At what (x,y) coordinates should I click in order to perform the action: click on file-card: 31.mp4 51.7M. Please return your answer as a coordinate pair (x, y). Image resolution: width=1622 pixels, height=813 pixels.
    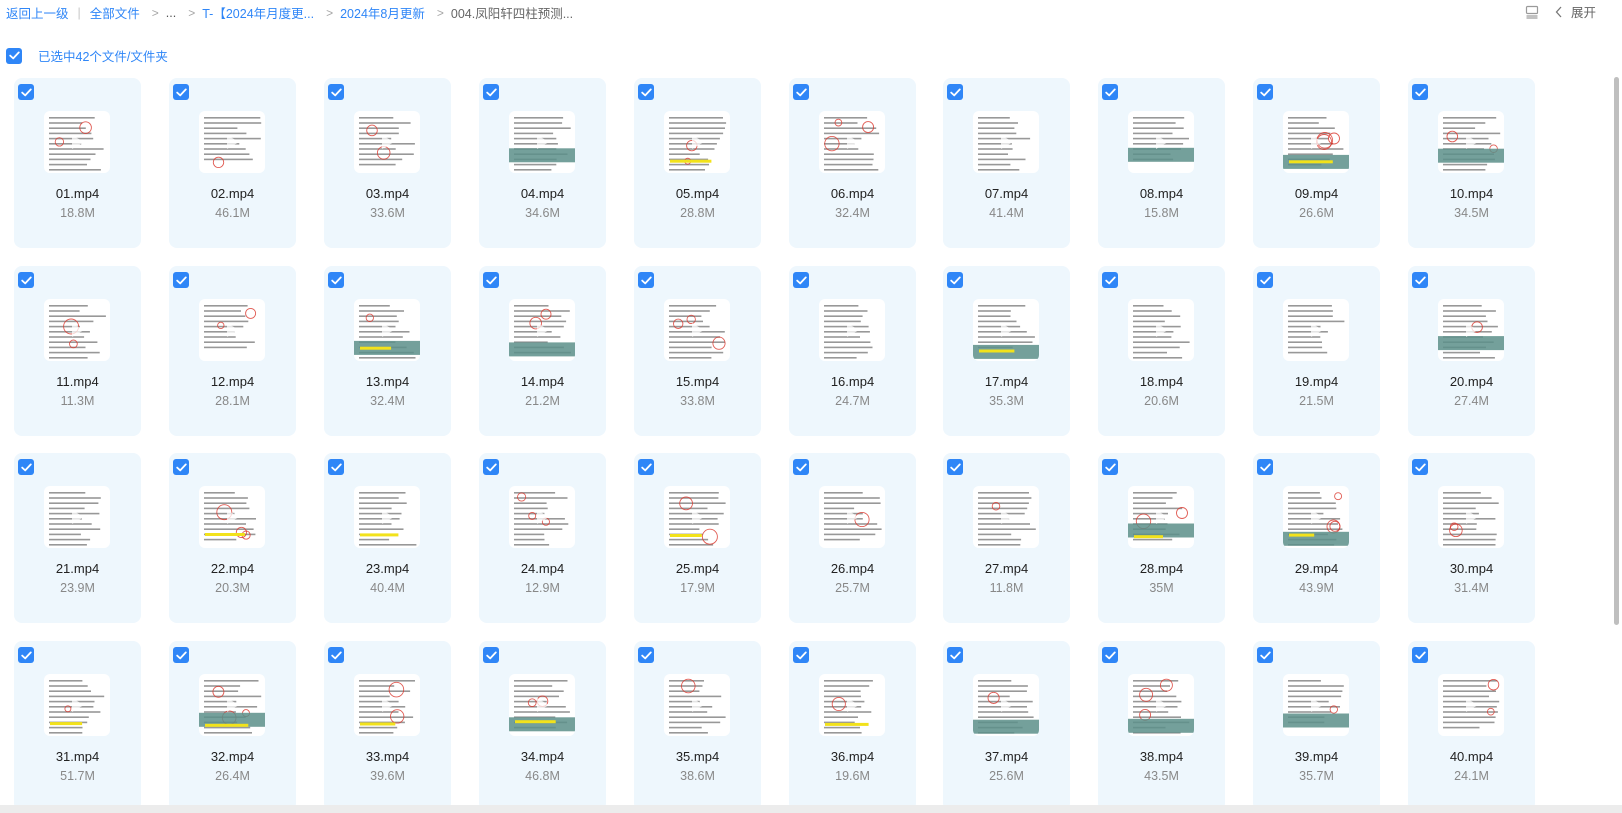
    Looking at the image, I should click on (77, 724).